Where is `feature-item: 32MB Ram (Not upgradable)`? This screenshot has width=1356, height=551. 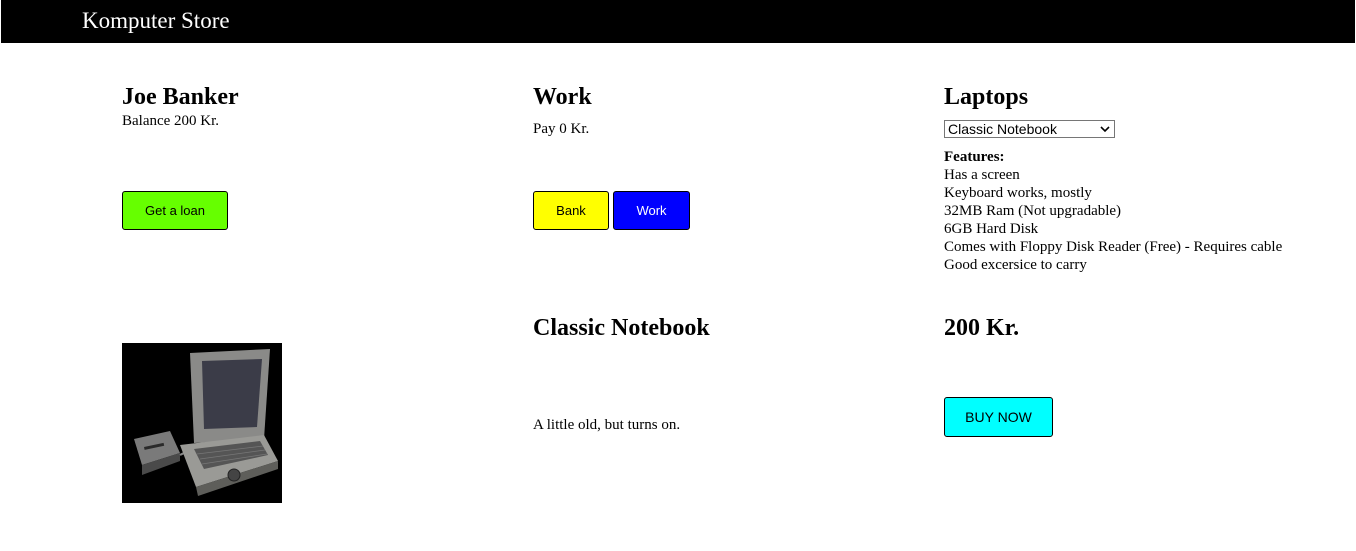 feature-item: 32MB Ram (Not upgradable) is located at coordinates (1033, 211).